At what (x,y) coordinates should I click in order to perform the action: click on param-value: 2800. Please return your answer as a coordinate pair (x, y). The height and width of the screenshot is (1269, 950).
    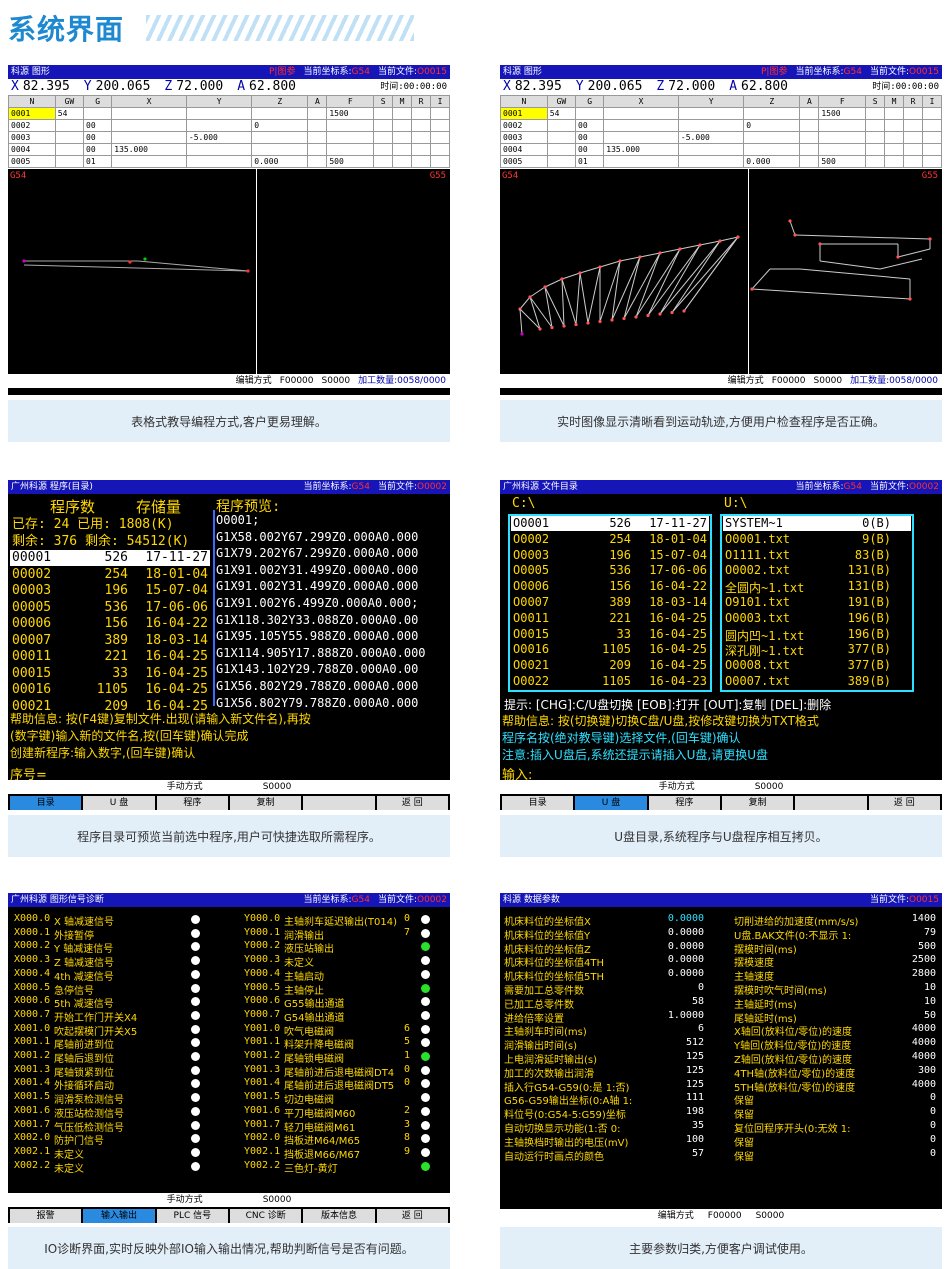
    Looking at the image, I should click on (924, 973).